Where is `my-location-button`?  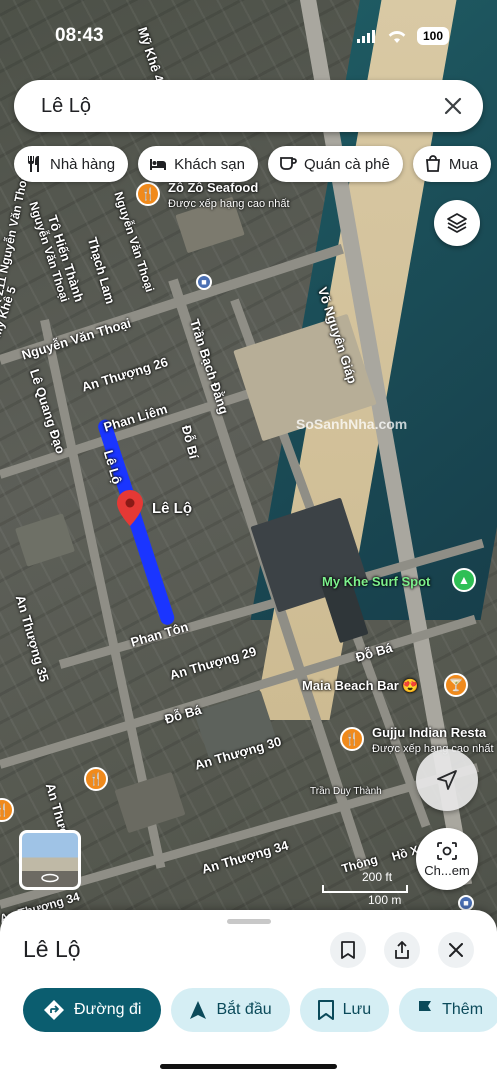 my-location-button is located at coordinates (447, 780).